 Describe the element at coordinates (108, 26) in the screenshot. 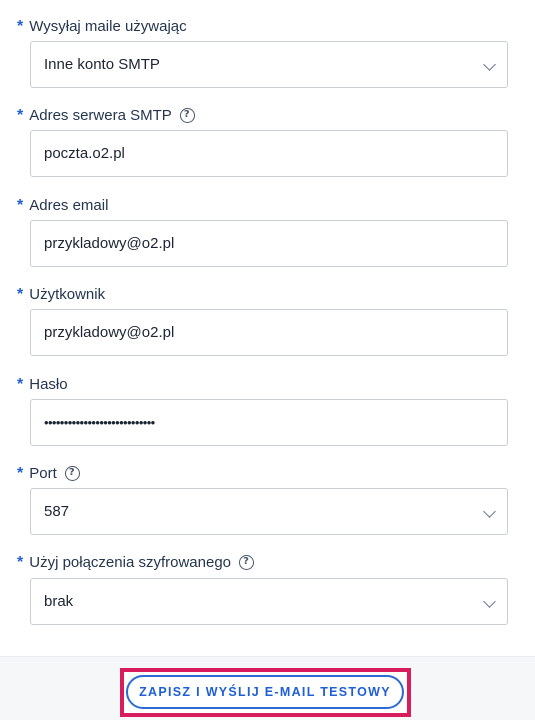

I see `send-via-label-text: Wysyłaj maile używając` at that location.